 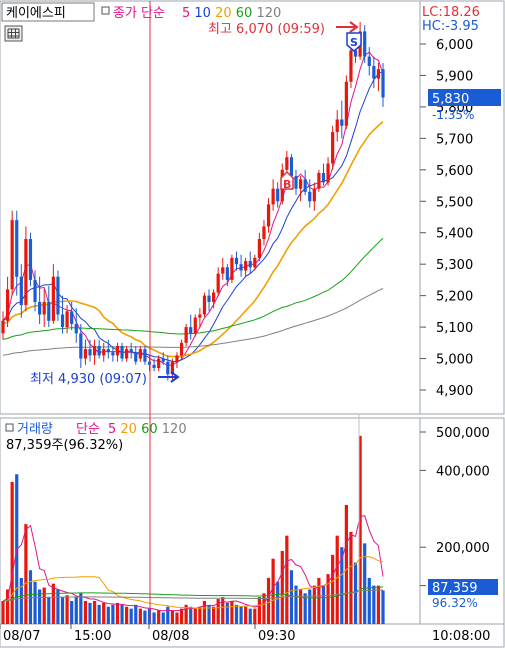 What do you see at coordinates (266, 29) in the screenshot?
I see `high-annotation: 최고 6,070 (09:59)` at bounding box center [266, 29].